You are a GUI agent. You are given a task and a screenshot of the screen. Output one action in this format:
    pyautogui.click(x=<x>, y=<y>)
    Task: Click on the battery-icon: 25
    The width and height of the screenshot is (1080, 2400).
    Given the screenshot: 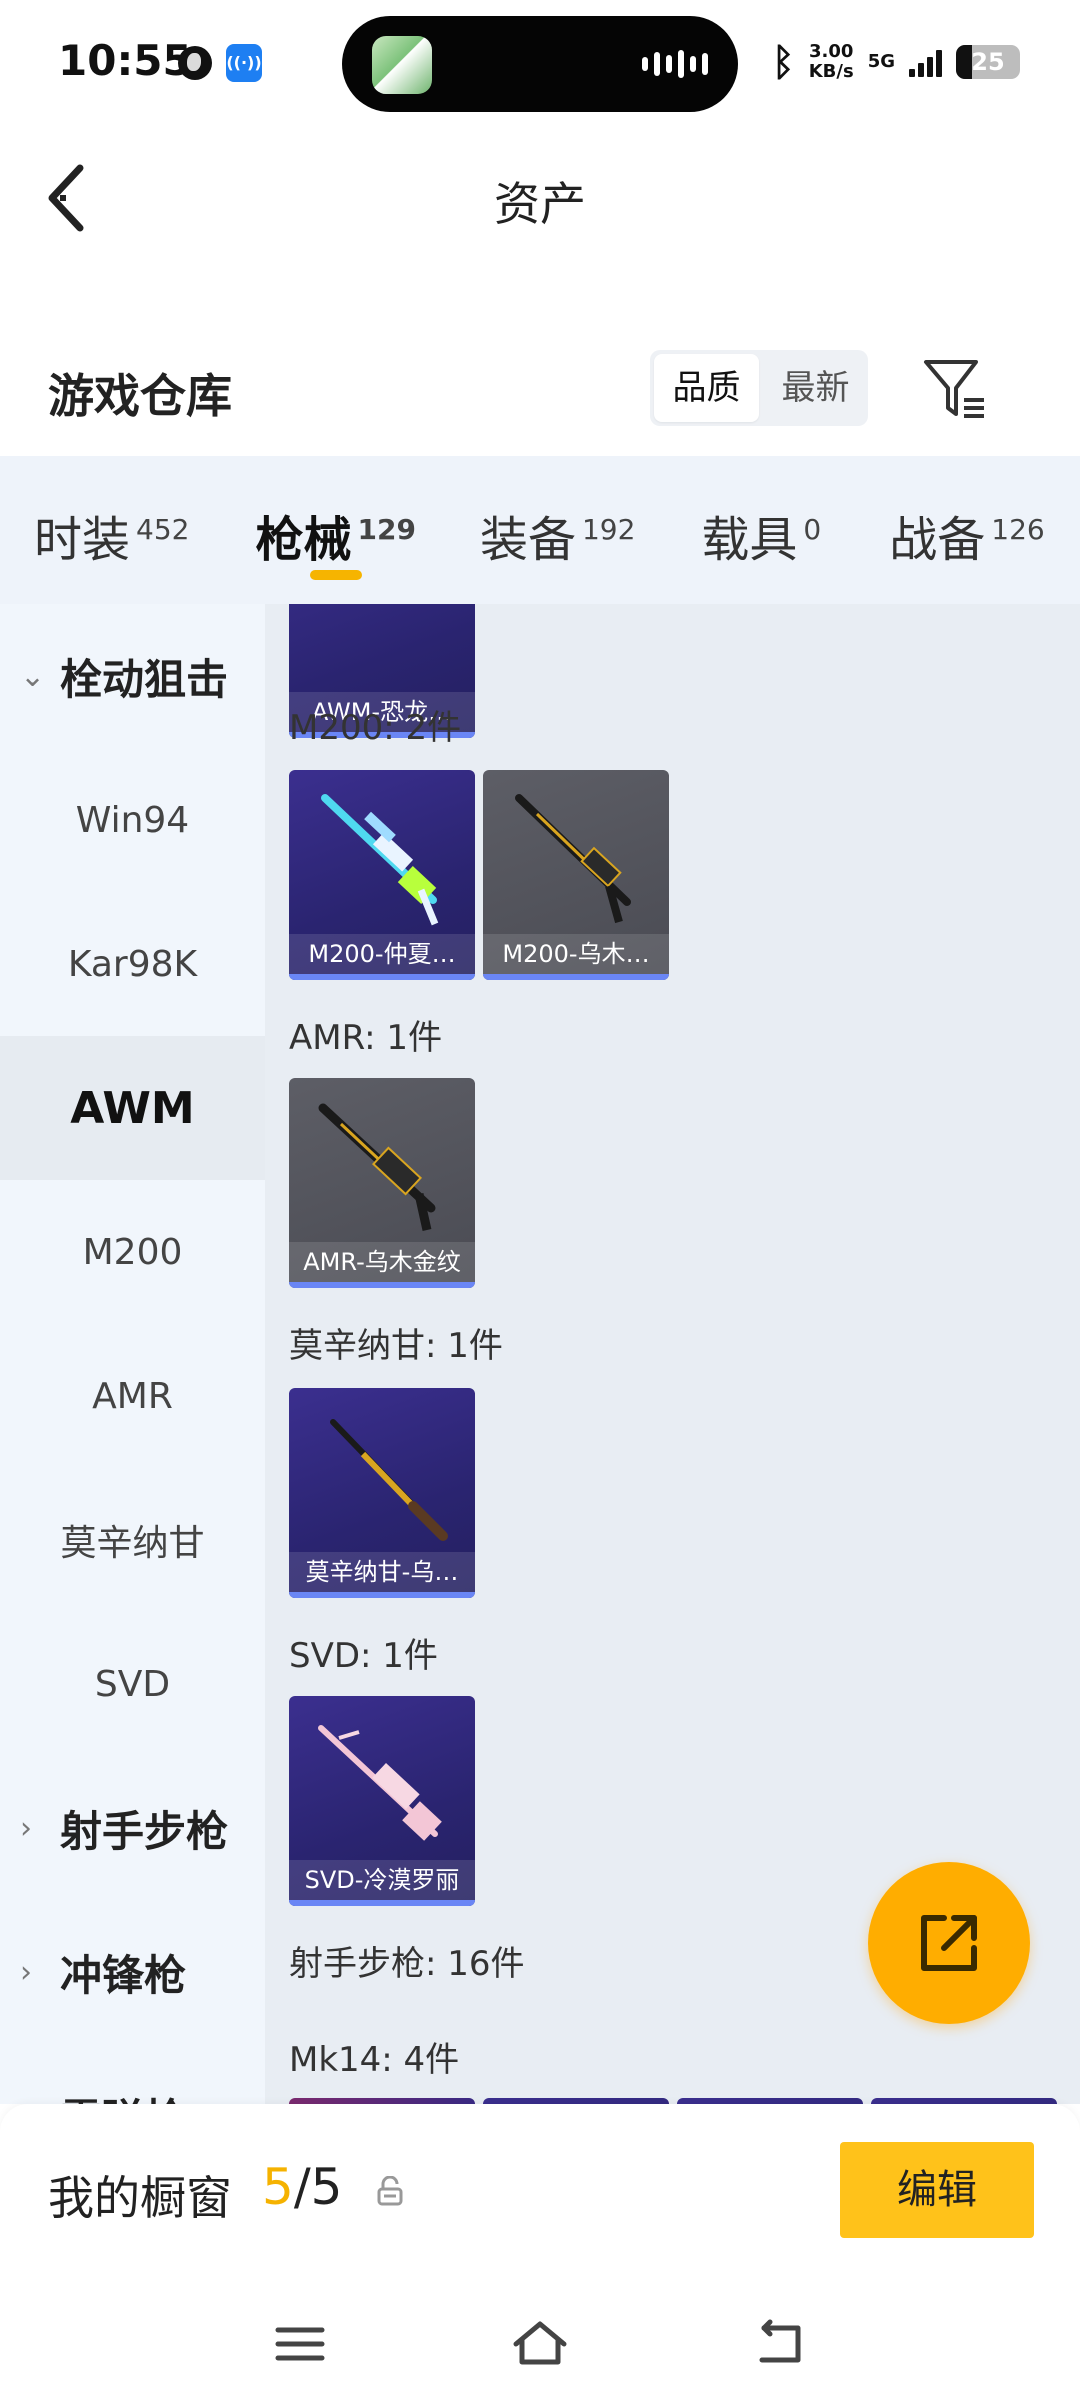 What is the action you would take?
    pyautogui.click(x=988, y=62)
    